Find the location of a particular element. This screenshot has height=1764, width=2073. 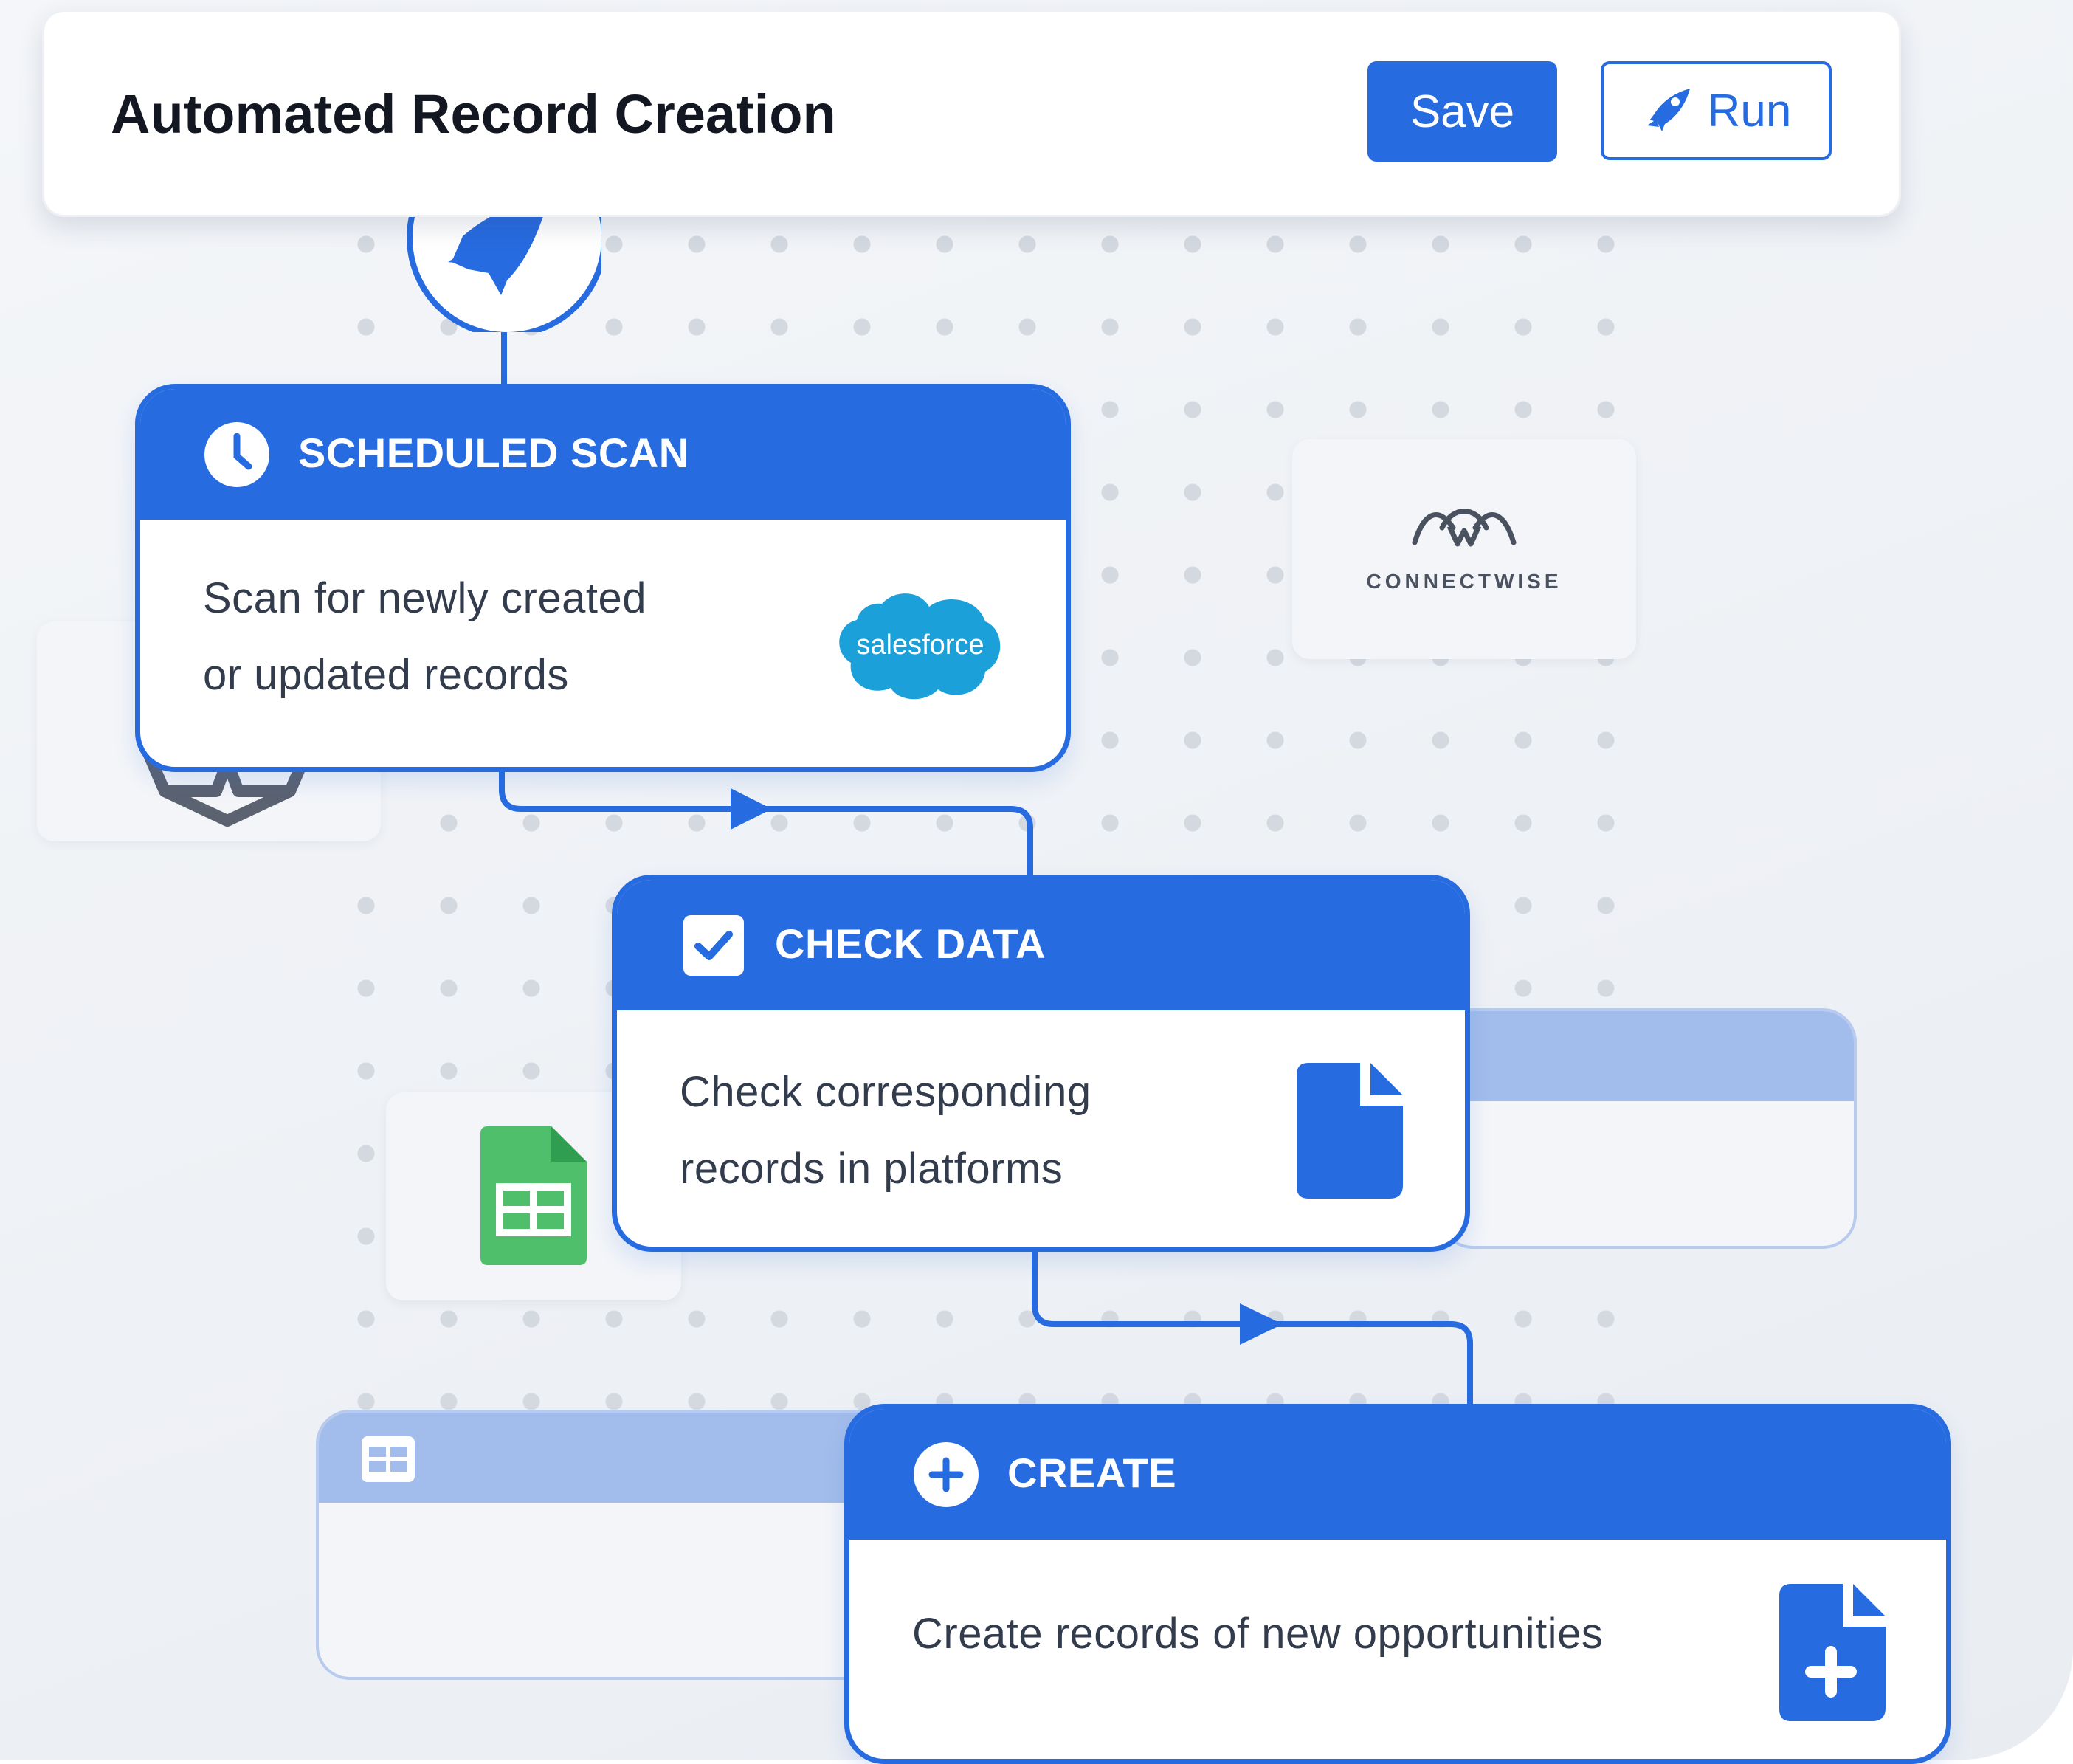

run-button: Run is located at coordinates (1717, 110).